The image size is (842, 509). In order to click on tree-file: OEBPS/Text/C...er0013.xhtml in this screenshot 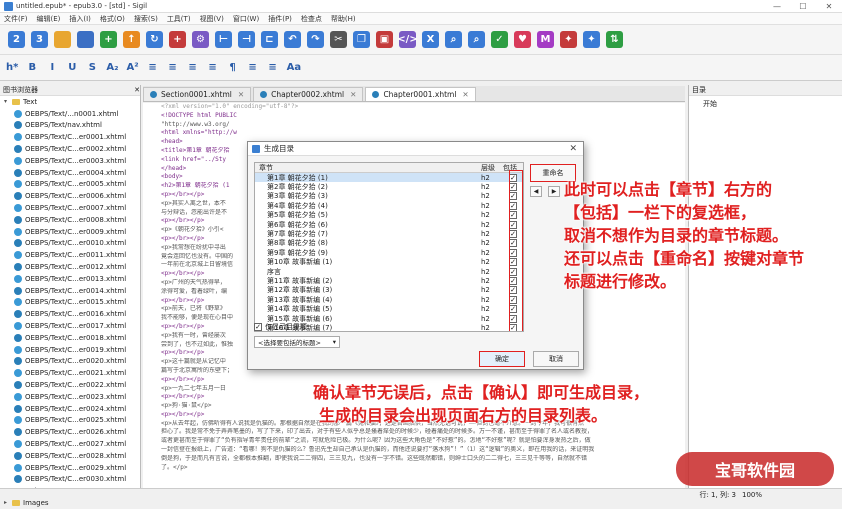, I will do `click(70, 279)`.